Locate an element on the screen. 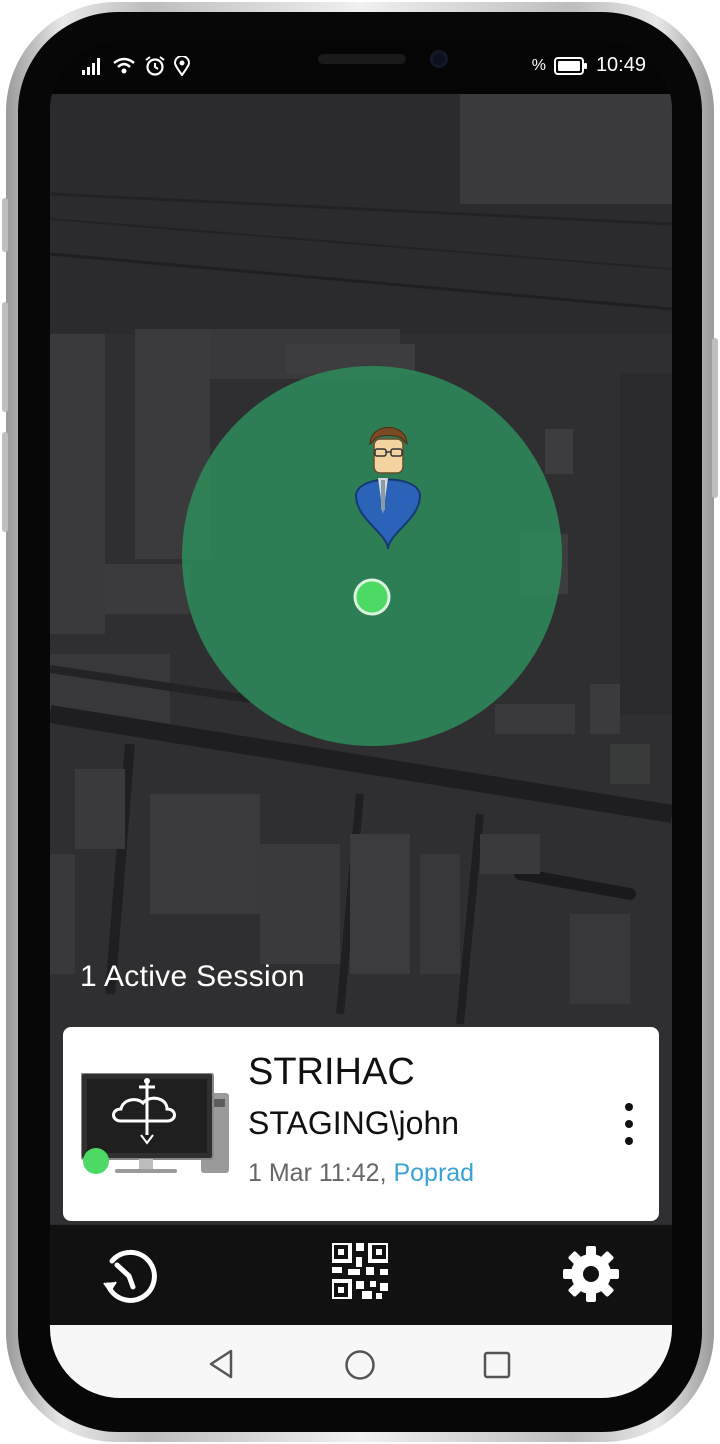 Image resolution: width=720 pixels, height=1444 pixels. location-accuracy-circle is located at coordinates (372, 556).